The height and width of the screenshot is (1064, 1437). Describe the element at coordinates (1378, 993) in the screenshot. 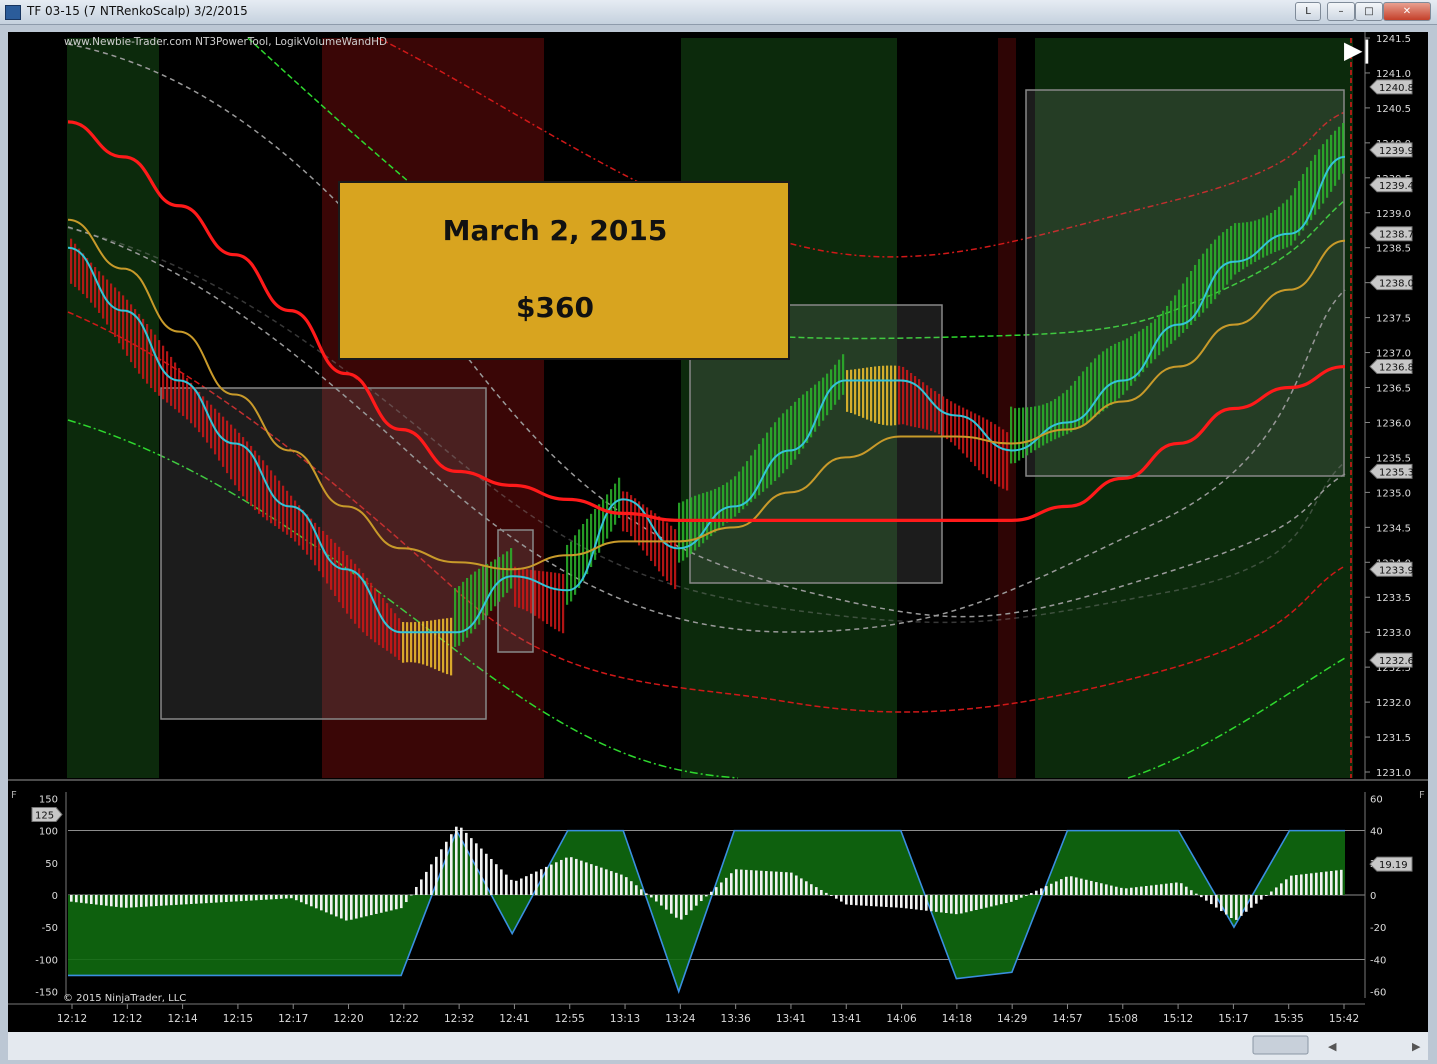

I see `oscillator-right-tick-label: -60` at that location.